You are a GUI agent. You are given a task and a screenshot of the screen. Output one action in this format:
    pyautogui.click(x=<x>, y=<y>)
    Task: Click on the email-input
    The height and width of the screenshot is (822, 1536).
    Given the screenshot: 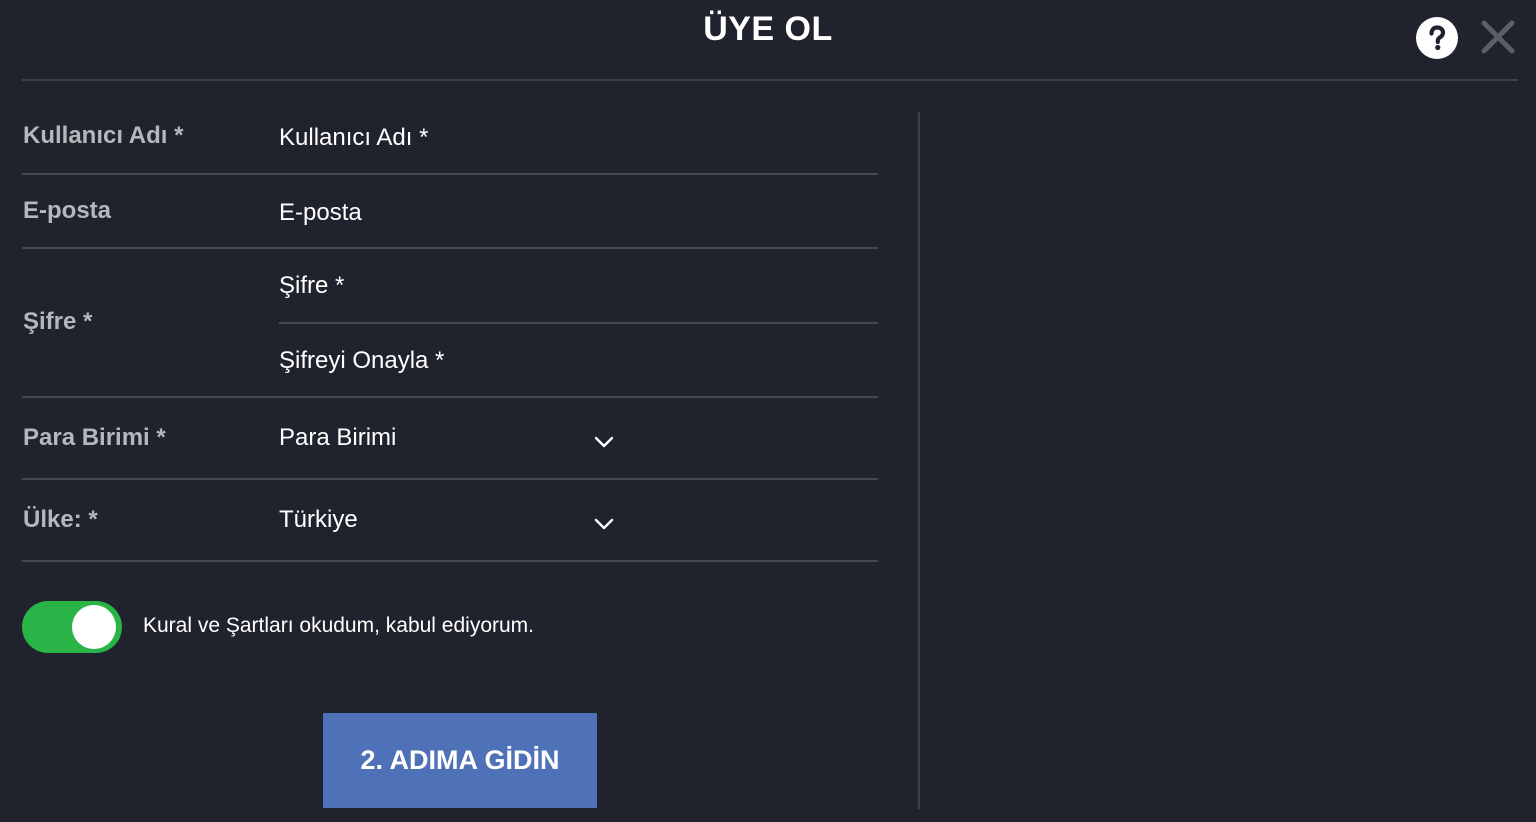 What is the action you would take?
    pyautogui.click(x=569, y=213)
    